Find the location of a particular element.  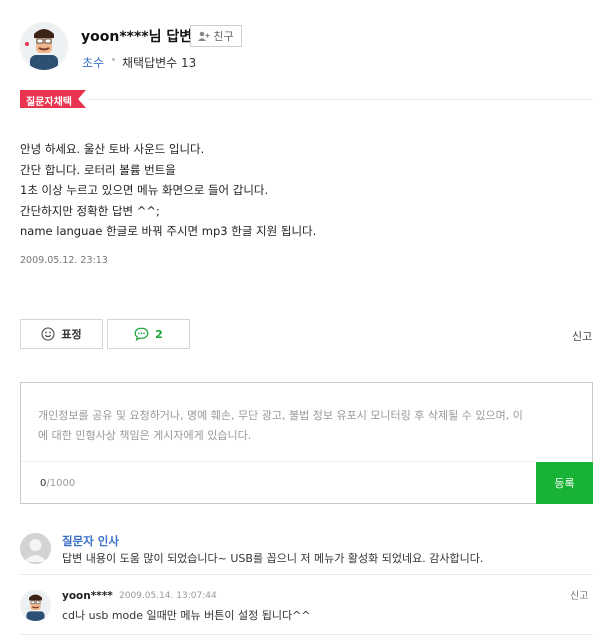

comment-divider is located at coordinates (306, 634).